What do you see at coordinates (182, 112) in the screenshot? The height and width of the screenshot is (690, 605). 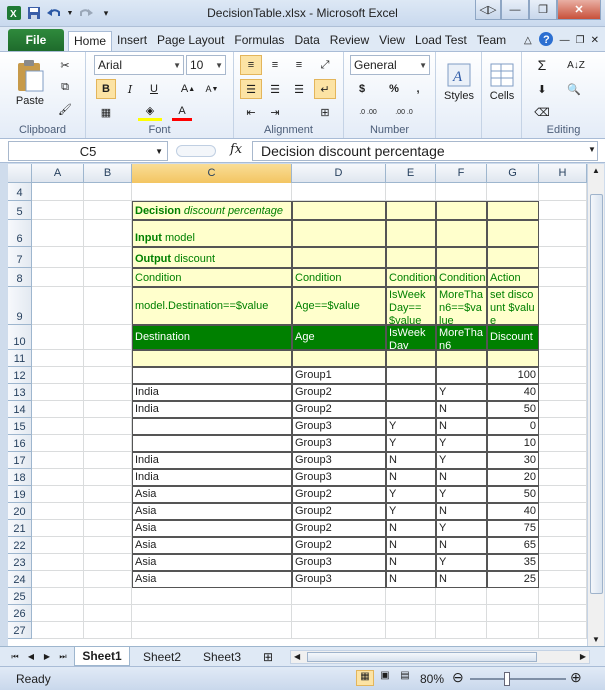 I see `font-color-icon: A` at bounding box center [182, 112].